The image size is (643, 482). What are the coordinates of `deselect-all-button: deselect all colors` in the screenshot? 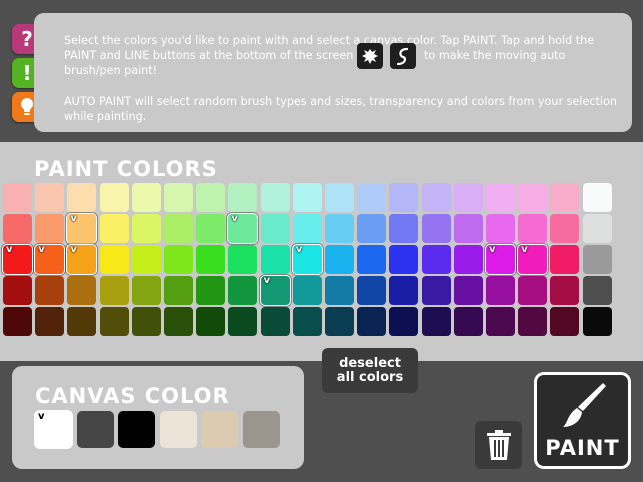 It's located at (370, 370).